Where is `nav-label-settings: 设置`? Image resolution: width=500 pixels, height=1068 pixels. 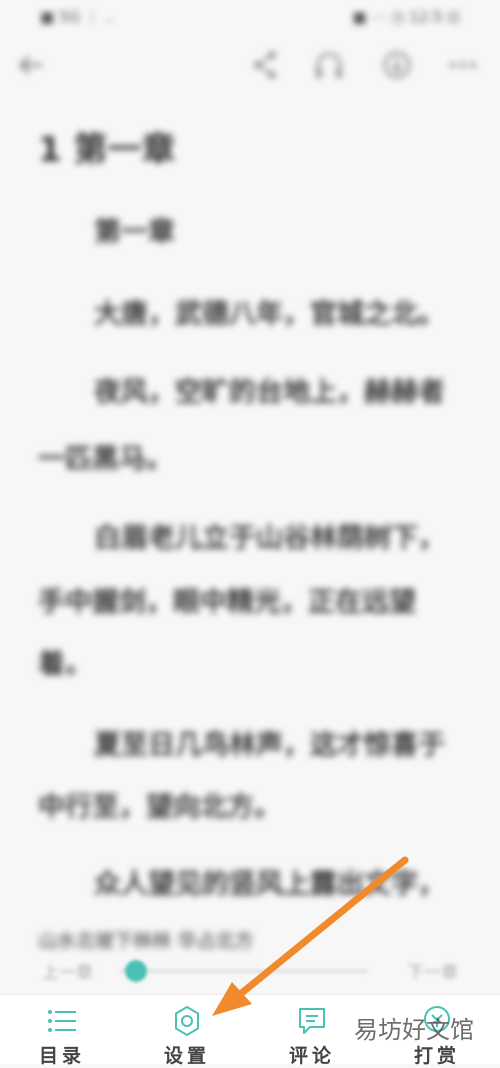
nav-label-settings: 设置 is located at coordinates (186, 1056).